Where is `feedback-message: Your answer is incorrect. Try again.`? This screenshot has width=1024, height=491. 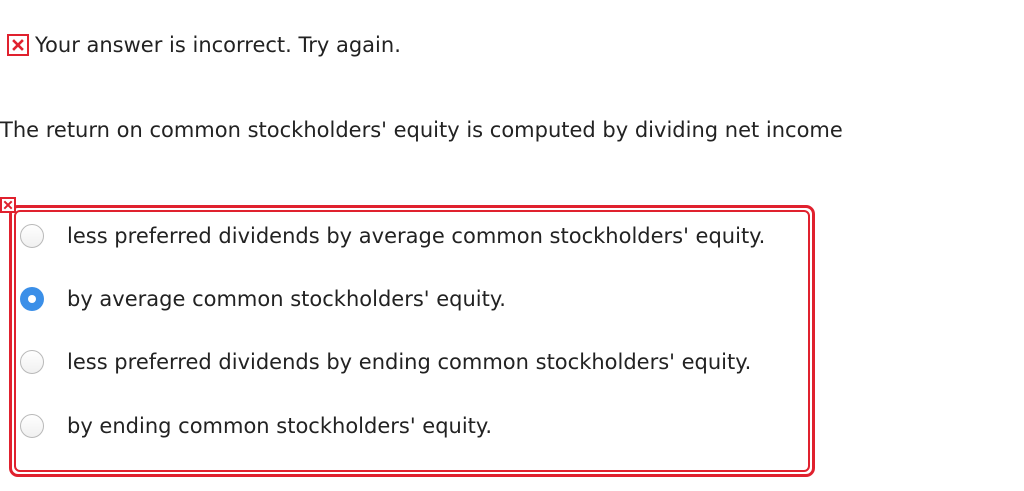
feedback-message: Your answer is incorrect. Try again. is located at coordinates (204, 45).